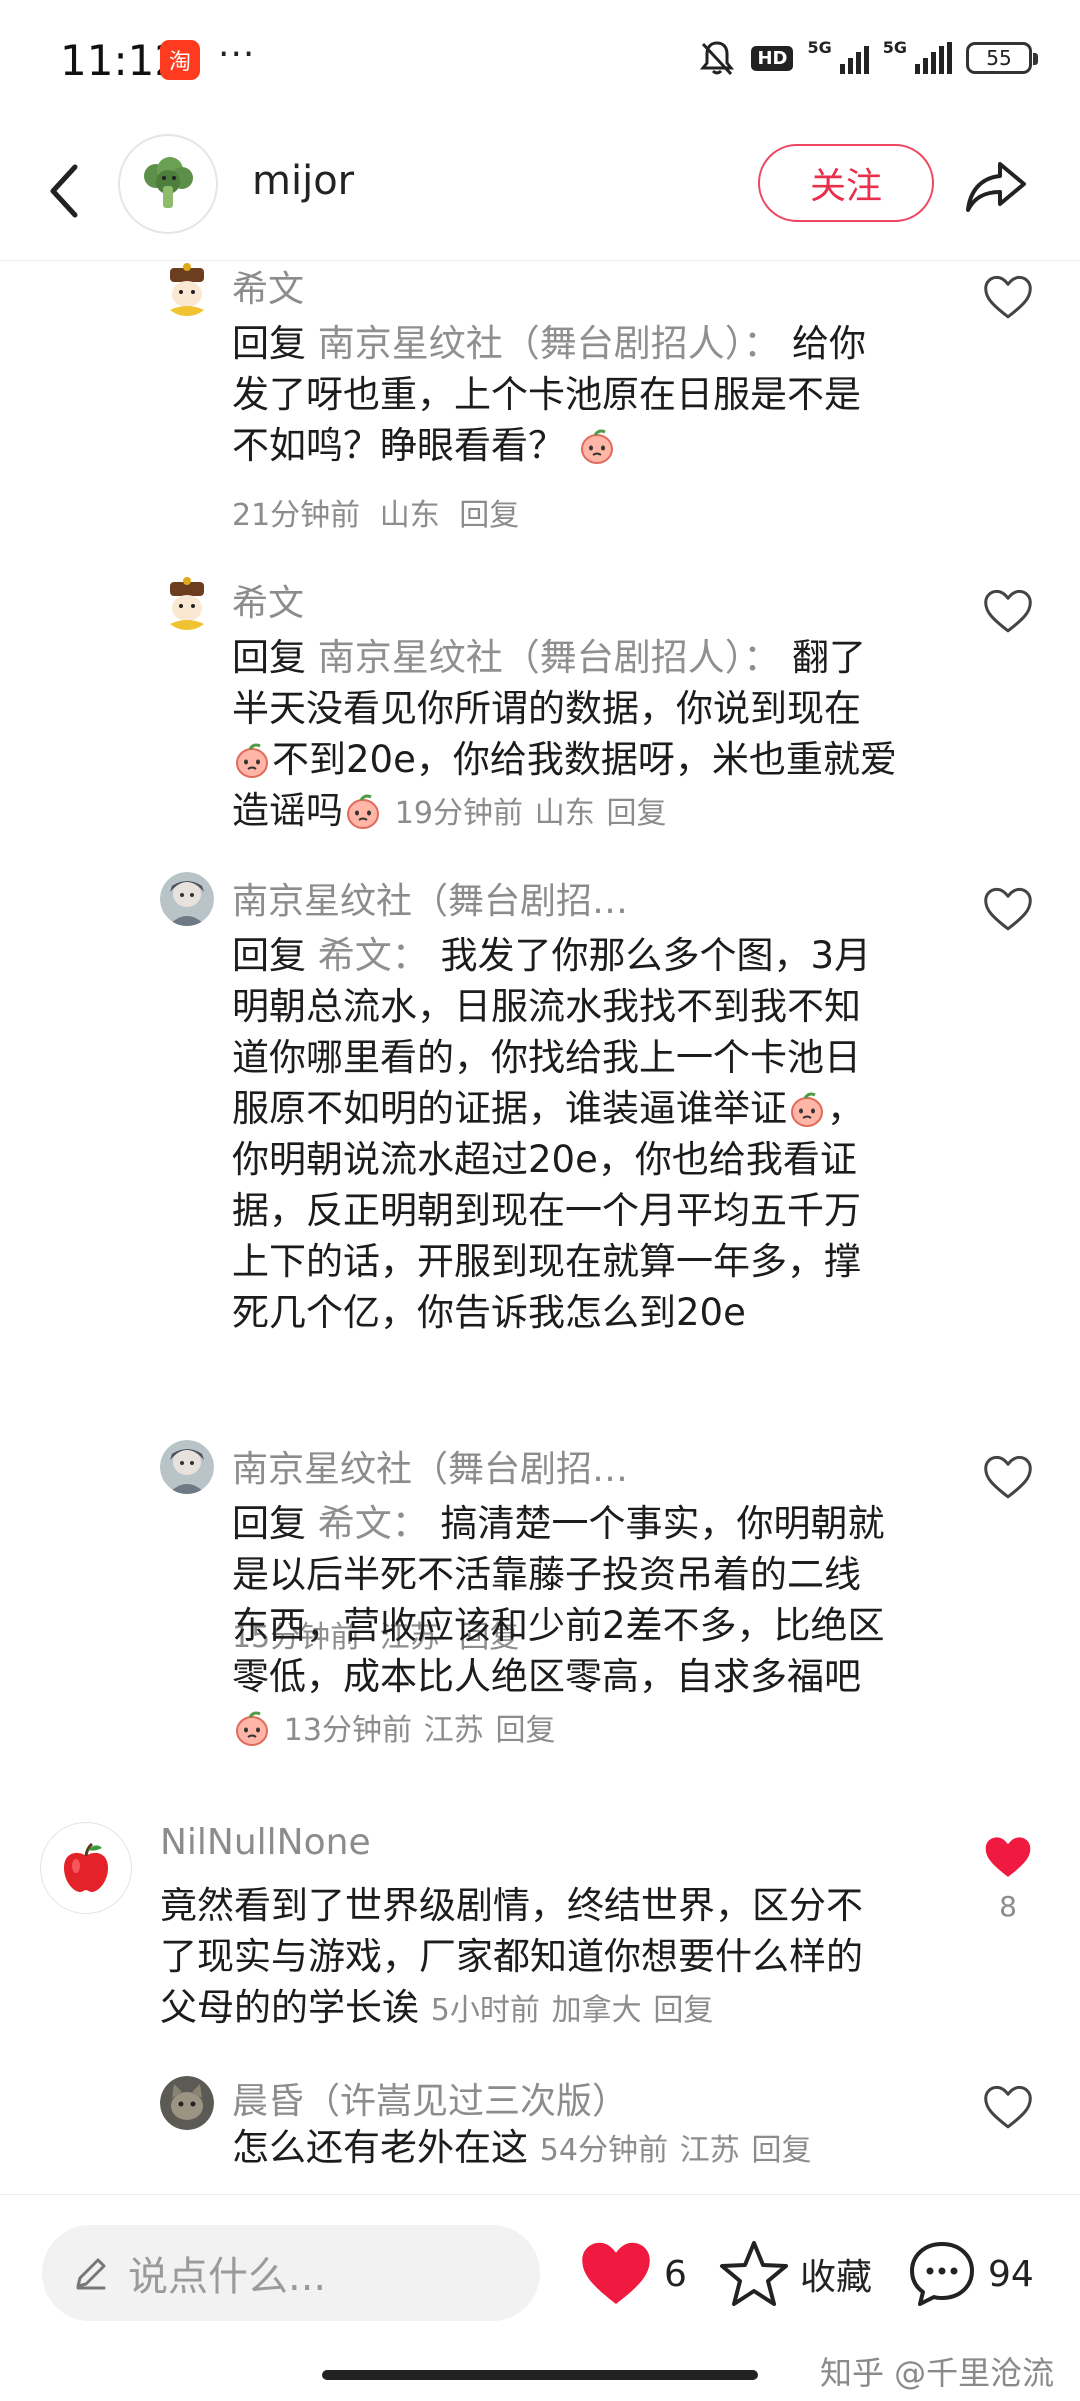 Image resolution: width=1080 pixels, height=2401 pixels. What do you see at coordinates (717, 58) in the screenshot?
I see `mute-bell-icon` at bounding box center [717, 58].